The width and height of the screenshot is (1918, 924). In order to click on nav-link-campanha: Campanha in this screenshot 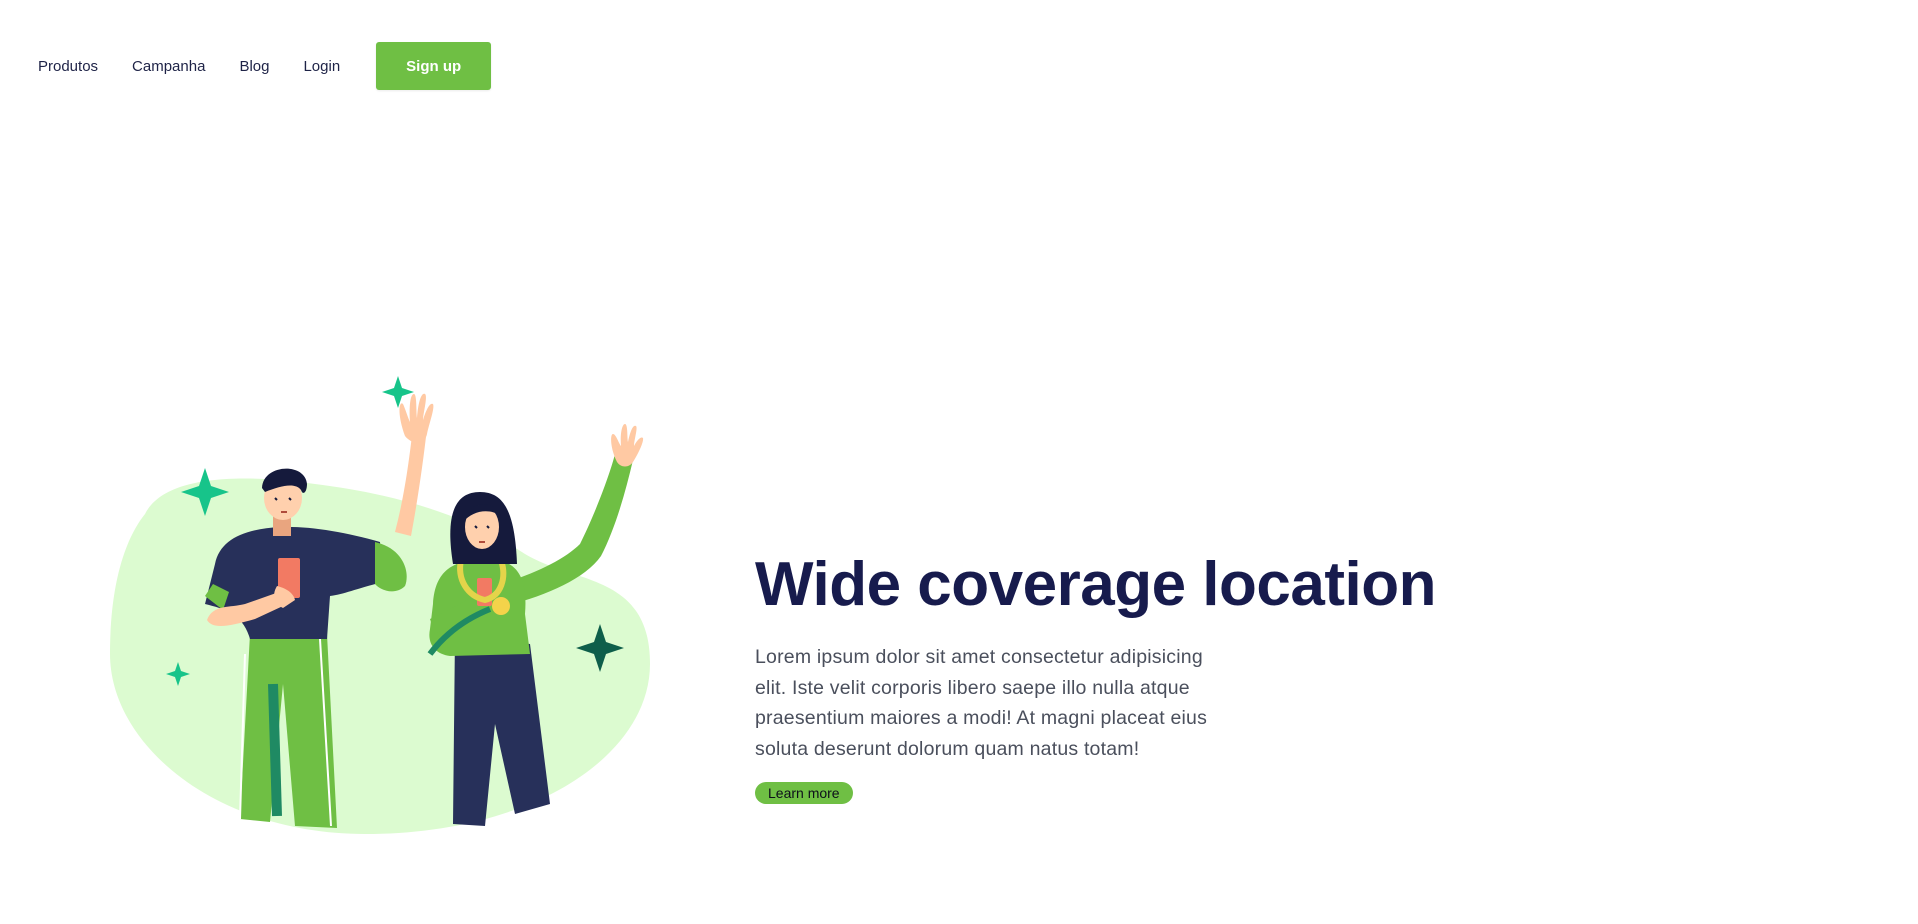, I will do `click(168, 66)`.